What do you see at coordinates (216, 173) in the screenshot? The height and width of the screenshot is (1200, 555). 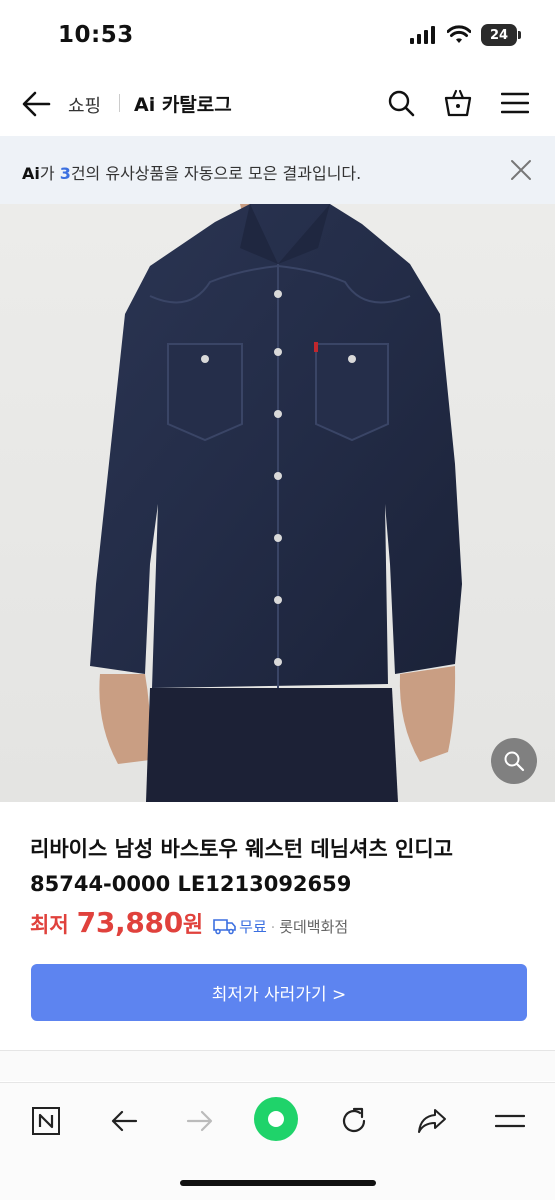 I see `ai-notice-part2: 건의 유사상품을 자동으로 모은 결과입니다.` at bounding box center [216, 173].